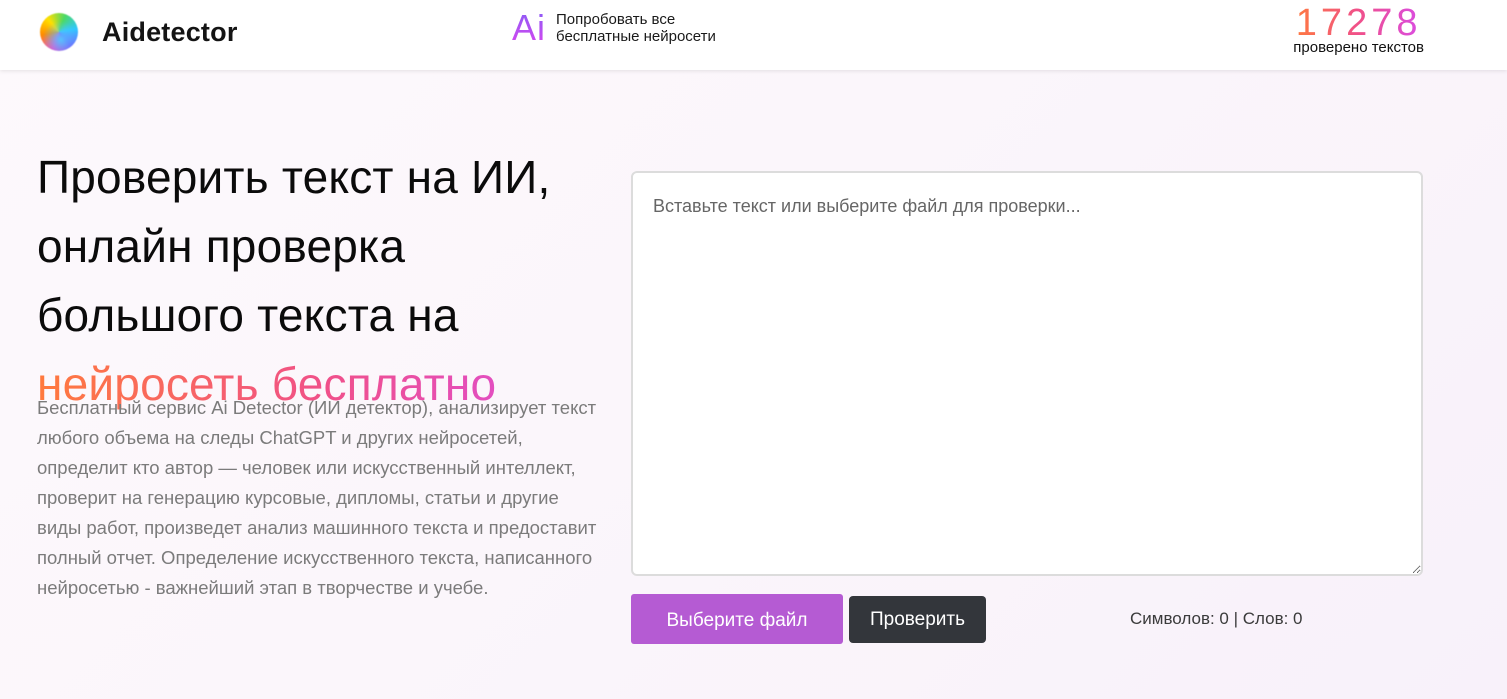 This screenshot has height=699, width=1507. Describe the element at coordinates (616, 19) in the screenshot. I see `try-all-ai-line1: Попробовать все` at that location.